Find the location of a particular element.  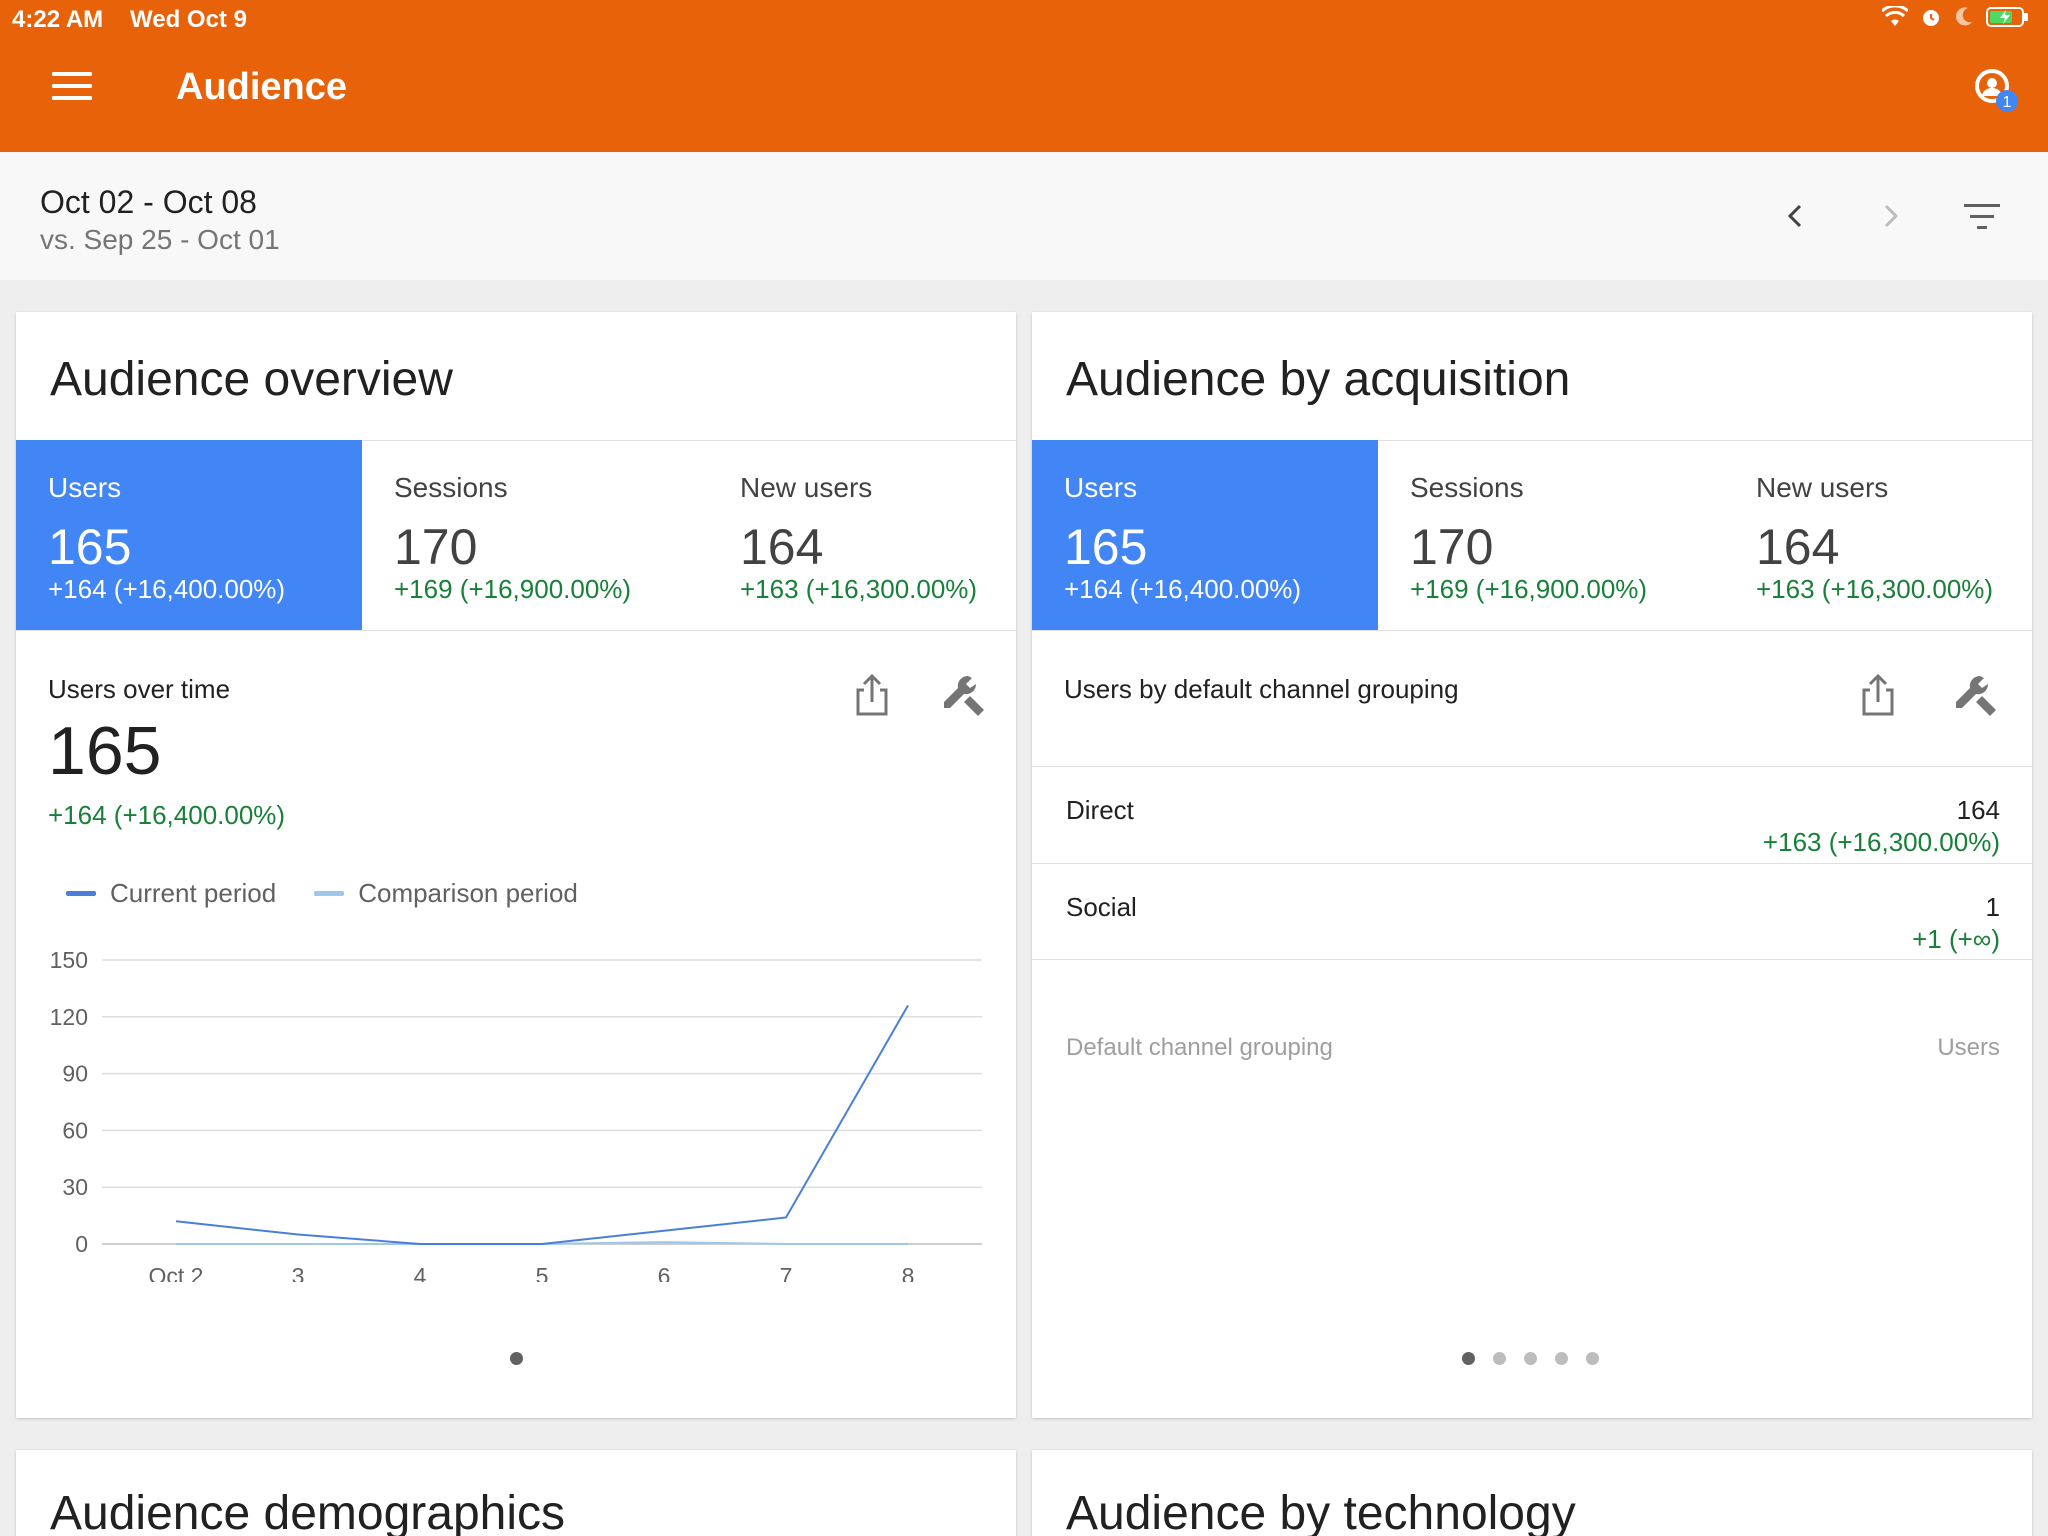

y-tick-label: 90 is located at coordinates (75, 1074).